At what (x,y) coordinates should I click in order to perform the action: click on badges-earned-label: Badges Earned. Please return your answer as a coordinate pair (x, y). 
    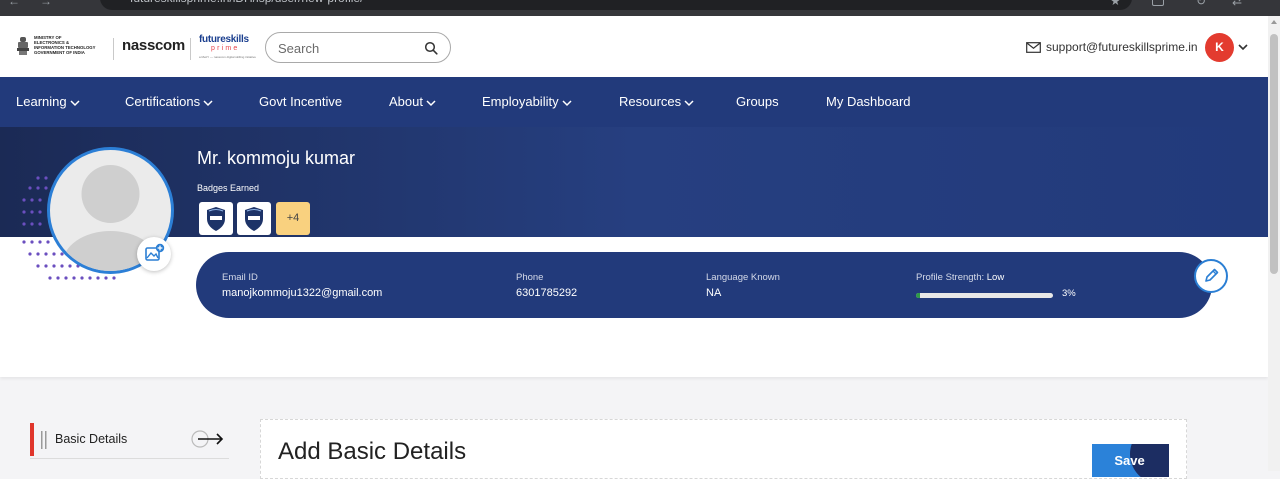
    Looking at the image, I should click on (228, 188).